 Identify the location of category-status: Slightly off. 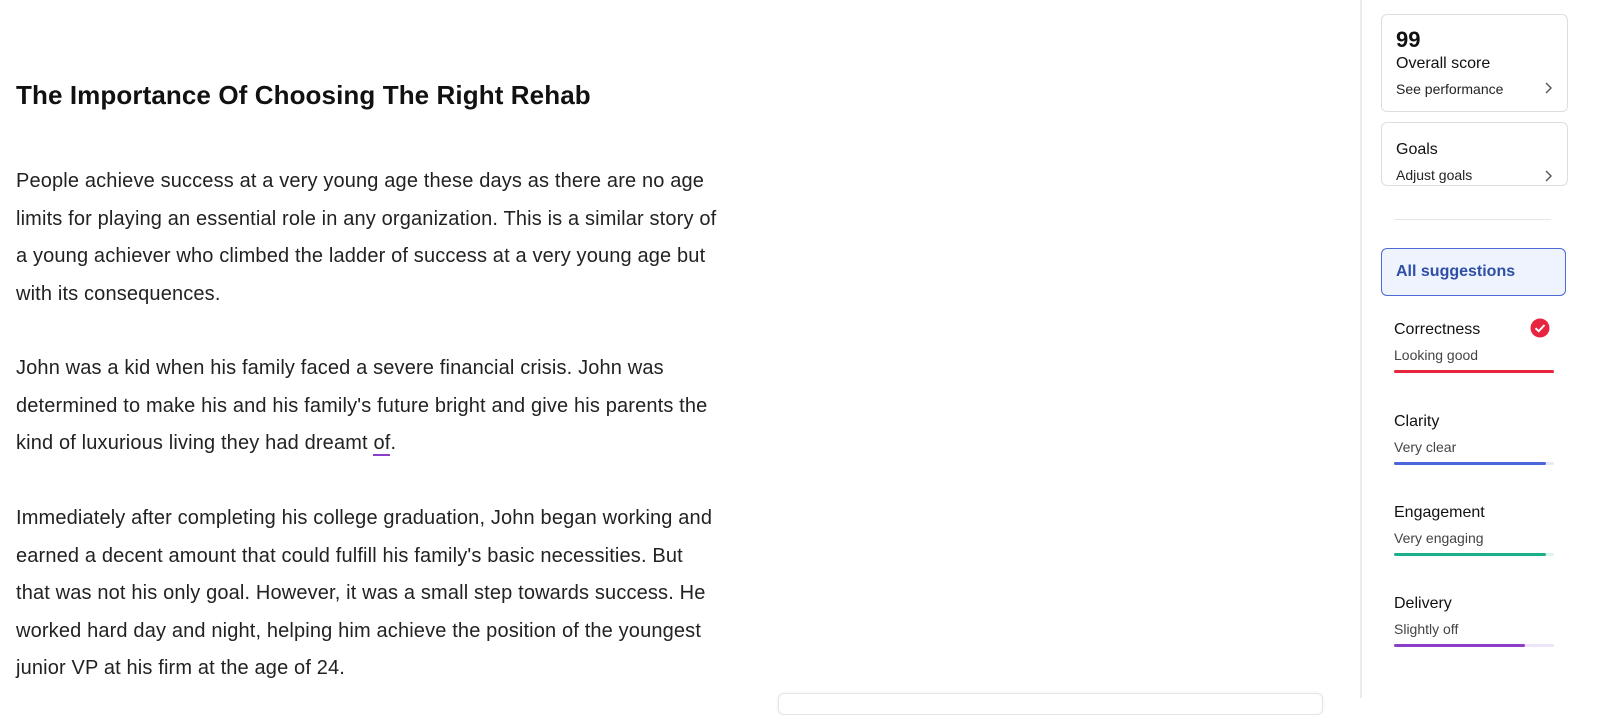
(1426, 629).